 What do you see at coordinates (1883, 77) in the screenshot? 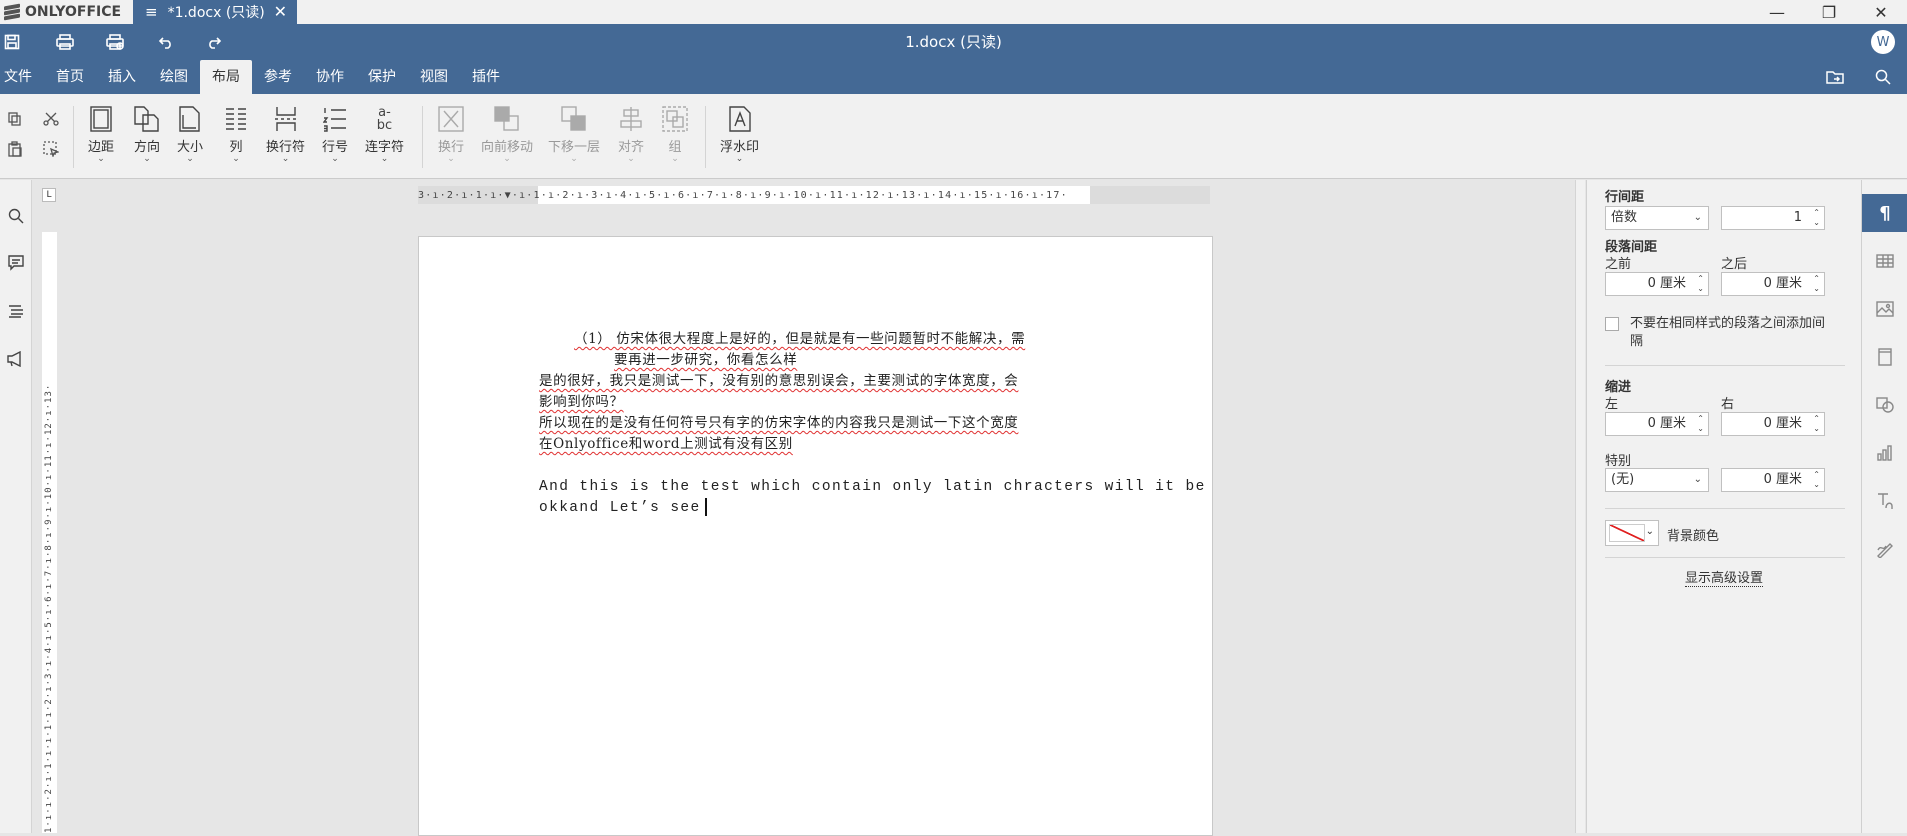
I see `search-icon` at bounding box center [1883, 77].